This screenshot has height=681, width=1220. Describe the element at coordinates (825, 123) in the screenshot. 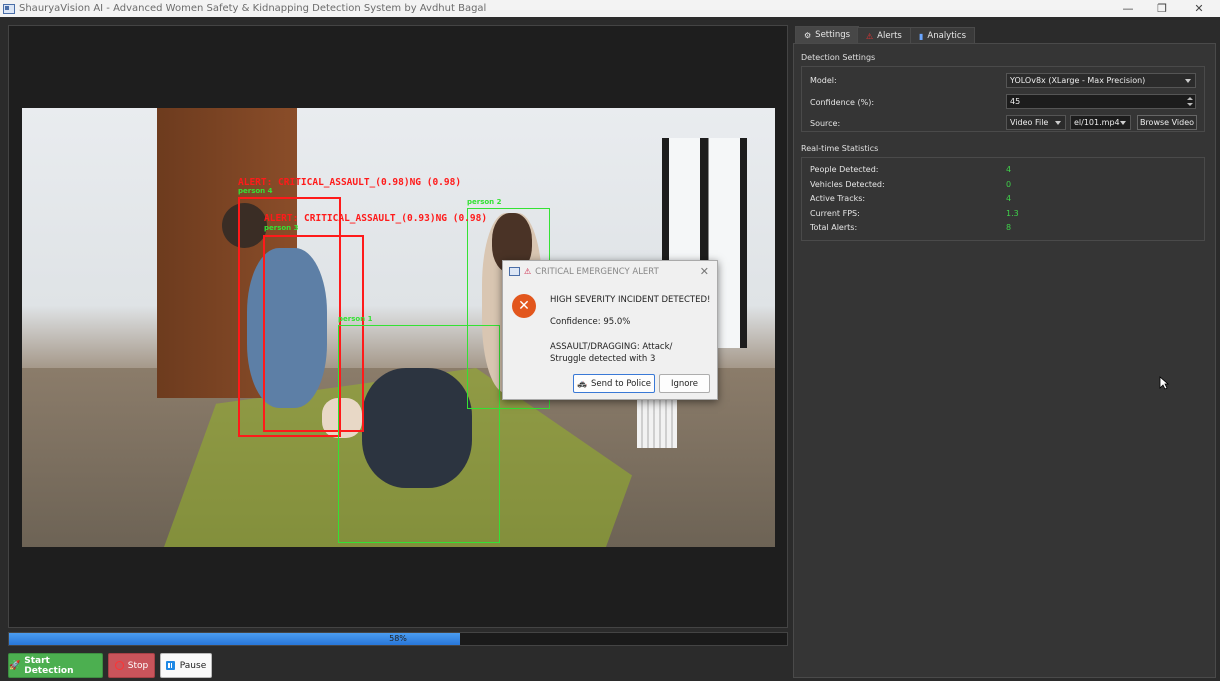

I see `source-label: Source:` at that location.